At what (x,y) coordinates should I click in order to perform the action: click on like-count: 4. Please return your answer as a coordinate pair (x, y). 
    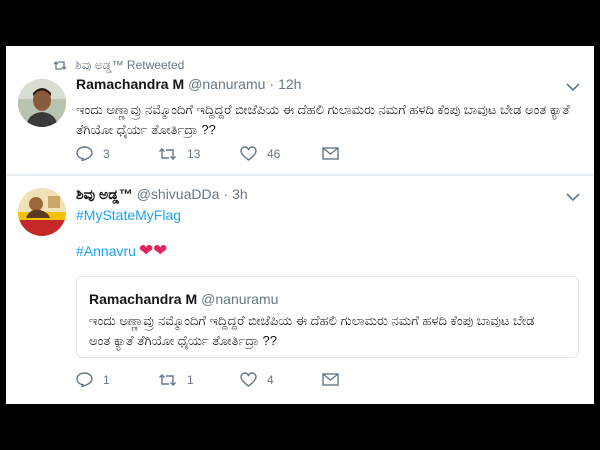
    Looking at the image, I should click on (270, 379).